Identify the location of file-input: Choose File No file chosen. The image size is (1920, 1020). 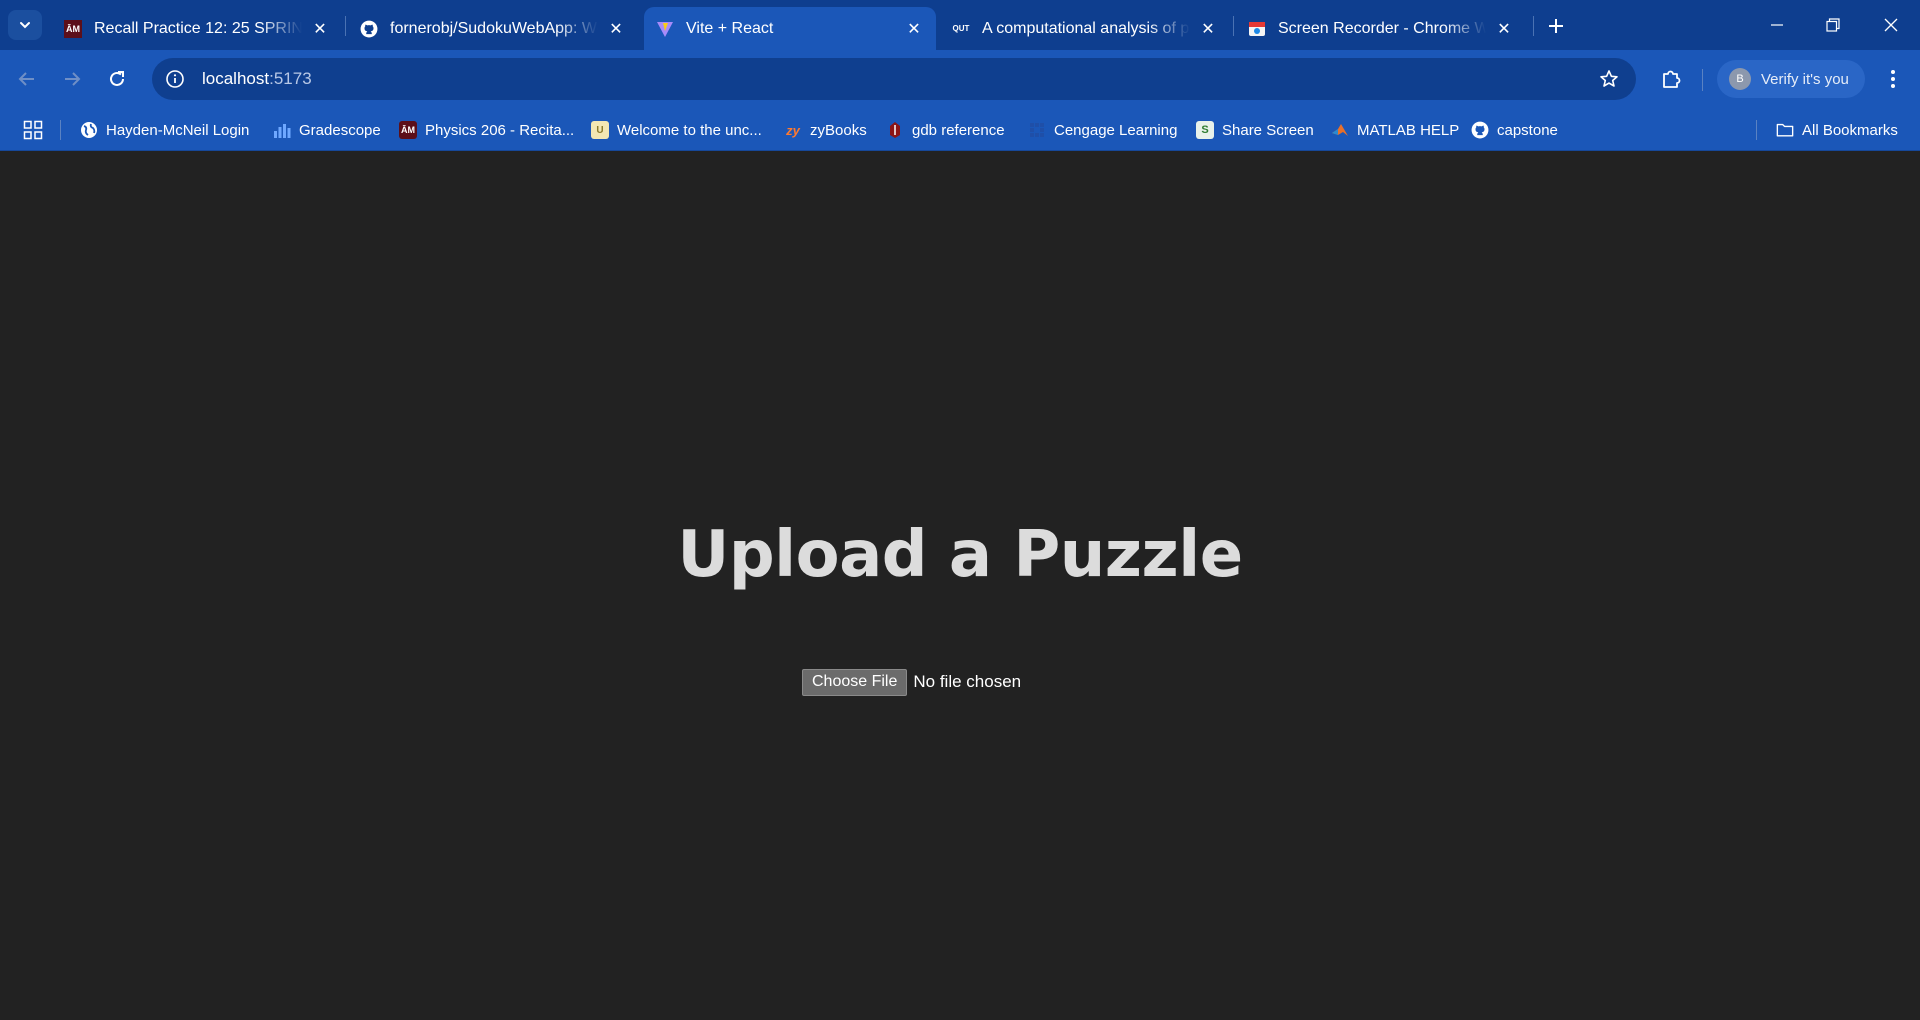
(911, 682).